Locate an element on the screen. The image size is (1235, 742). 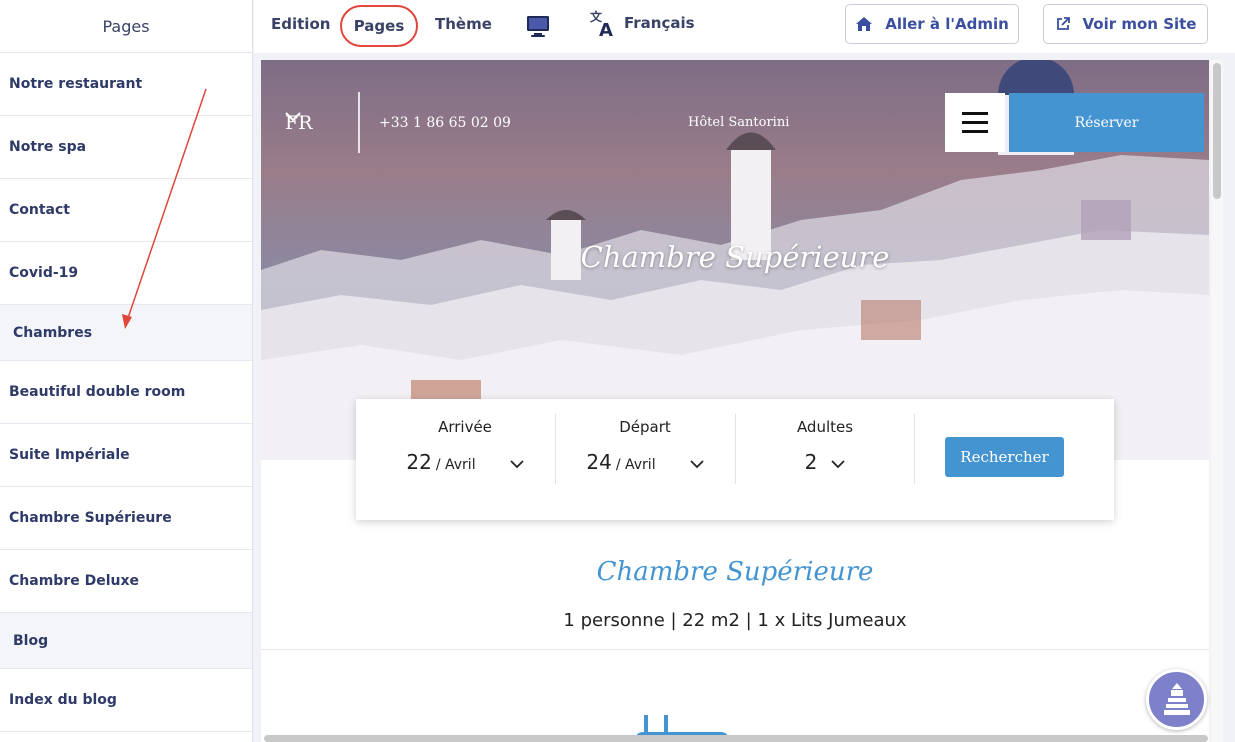
sidebar-title: Pages is located at coordinates (126, 26).